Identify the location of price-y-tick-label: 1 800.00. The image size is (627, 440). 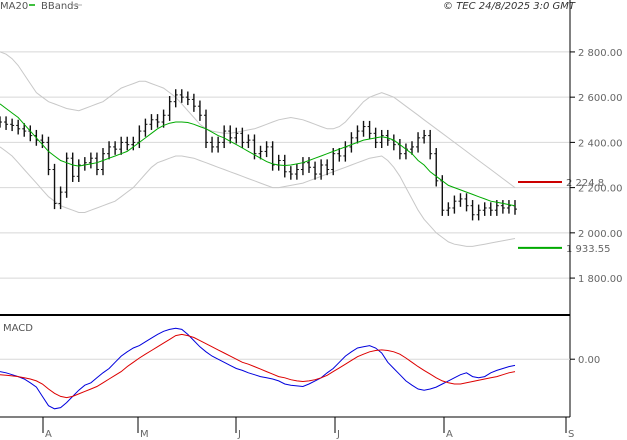
(600, 279).